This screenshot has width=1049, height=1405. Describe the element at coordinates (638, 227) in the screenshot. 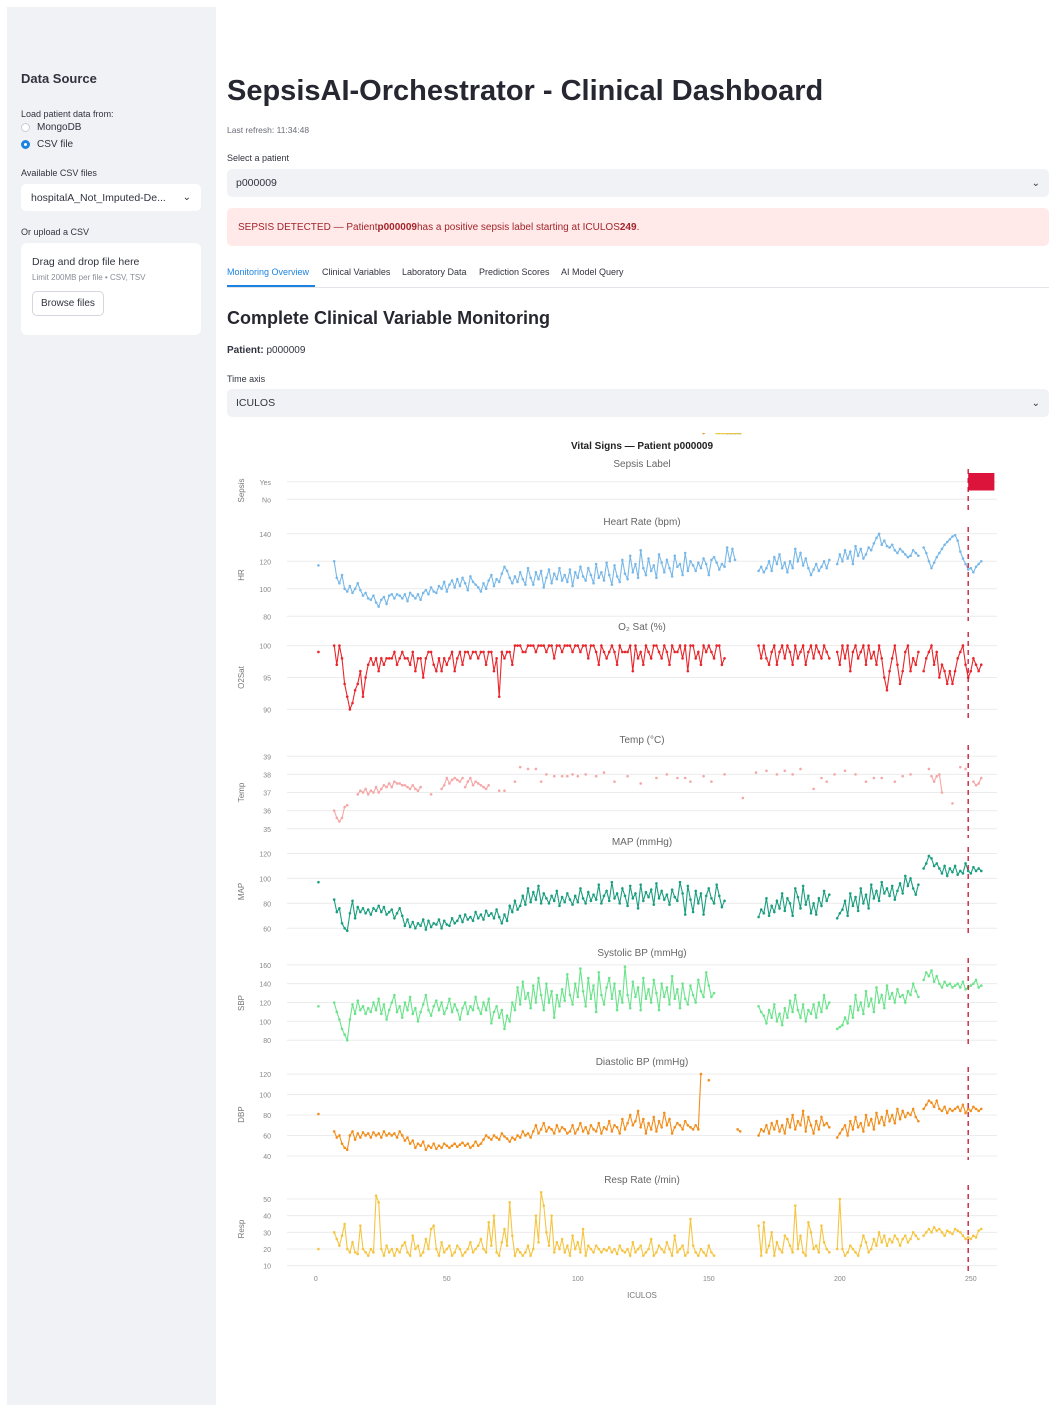

I see `alert-suffix: .` at that location.